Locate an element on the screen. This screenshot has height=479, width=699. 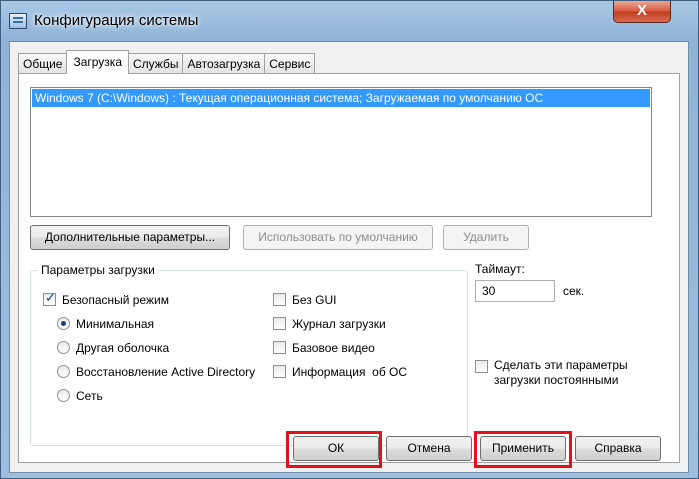
boot-options-label: Параметры загрузки is located at coordinates (98, 270).